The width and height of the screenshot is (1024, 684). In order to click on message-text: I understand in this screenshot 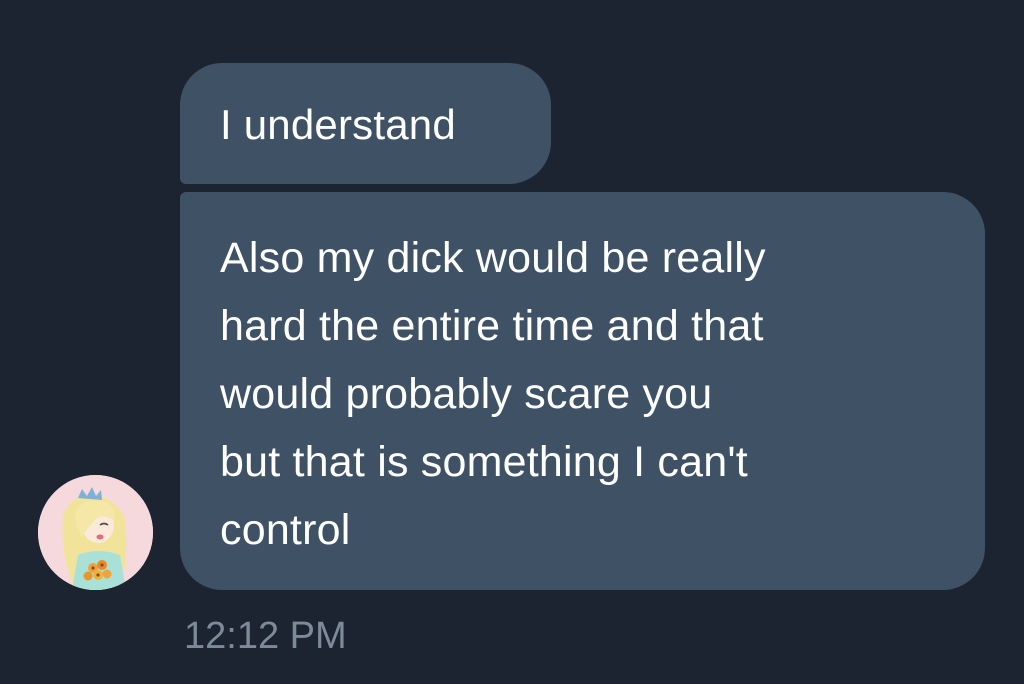, I will do `click(338, 124)`.